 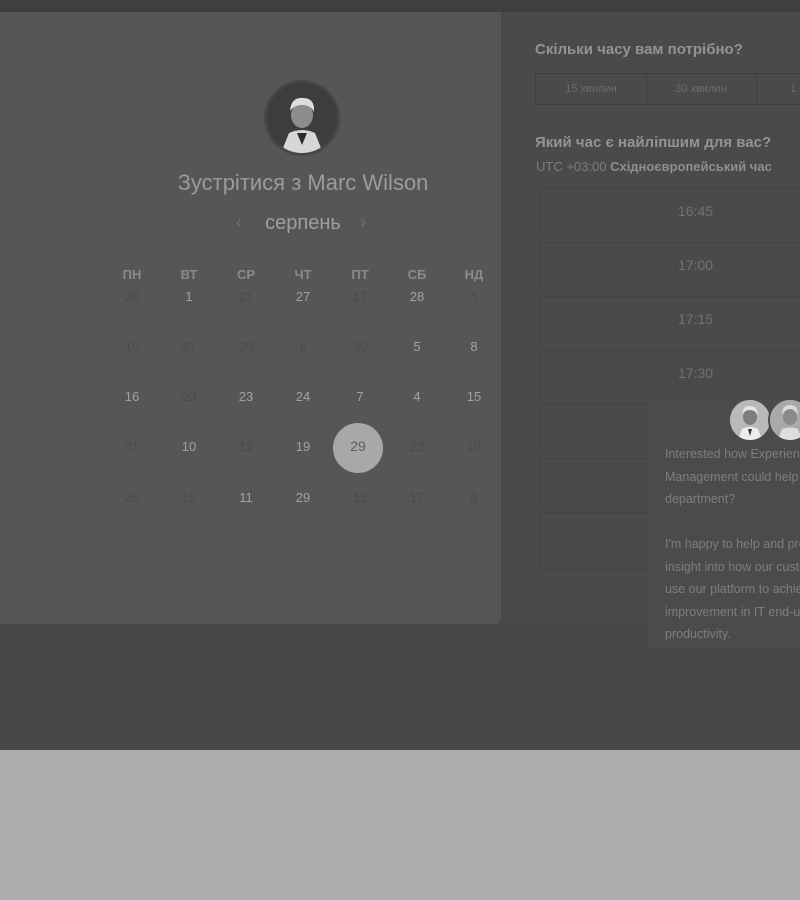 What do you see at coordinates (417, 396) in the screenshot?
I see `calendar-day: 4` at bounding box center [417, 396].